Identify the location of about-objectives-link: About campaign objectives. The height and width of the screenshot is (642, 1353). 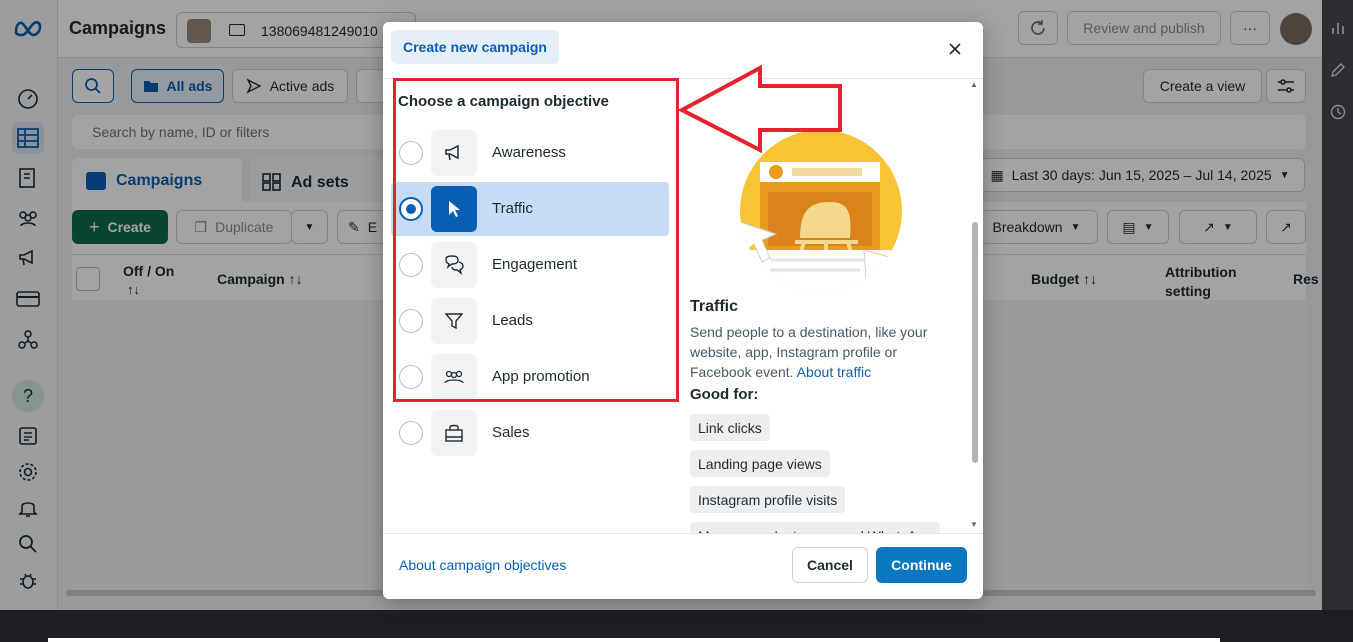
(482, 565).